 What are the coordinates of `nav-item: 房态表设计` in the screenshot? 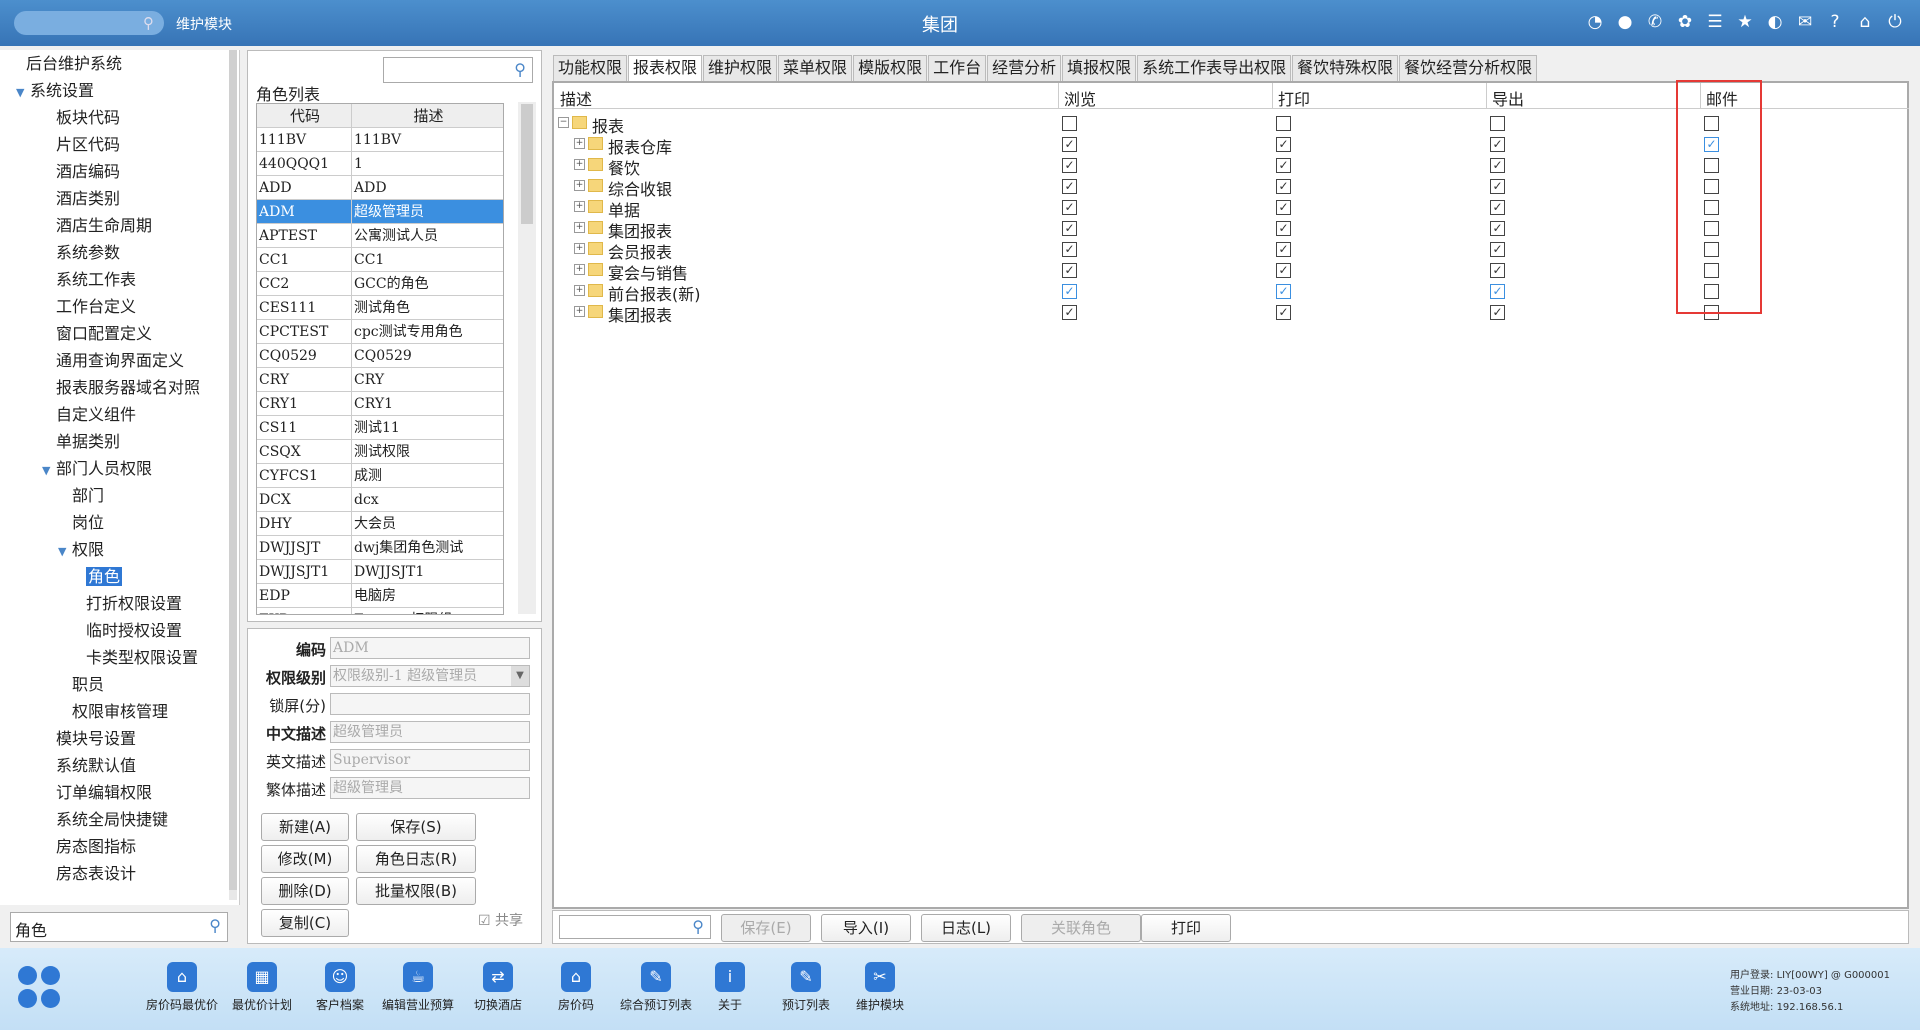 It's located at (115, 873).